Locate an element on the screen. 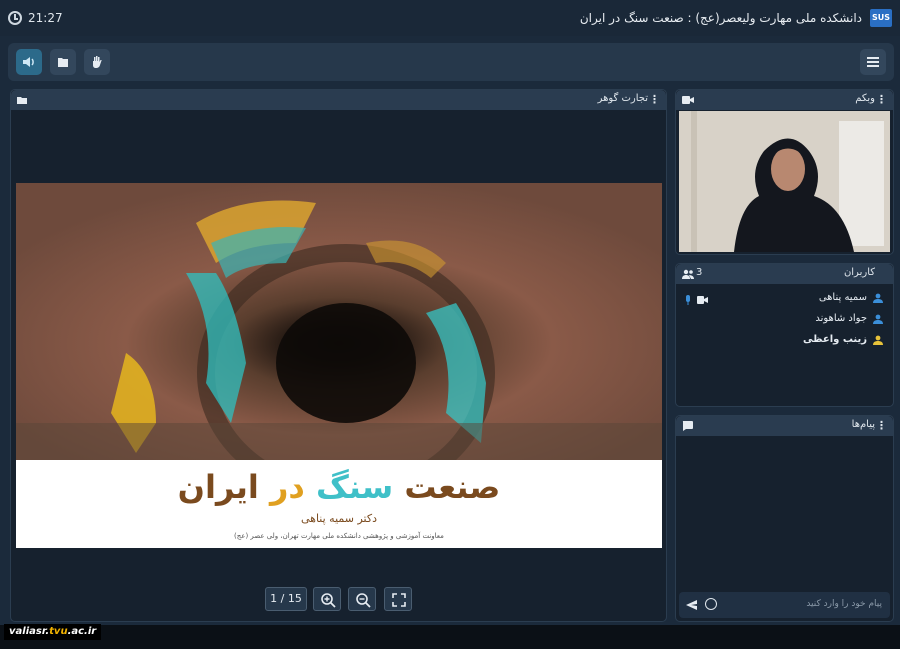 This screenshot has width=900, height=649. university-logo: SUS is located at coordinates (881, 18).